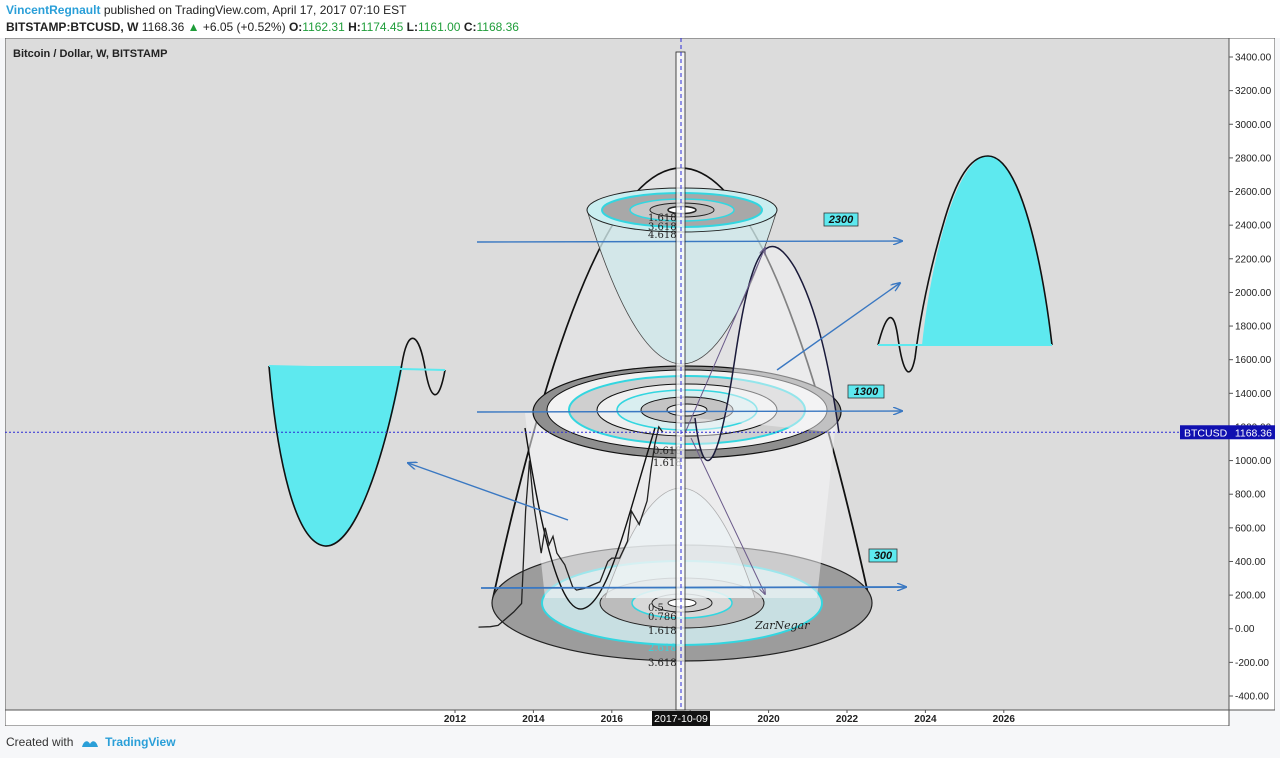  I want to click on y-tick-label: 800.00, so click(1250, 495).